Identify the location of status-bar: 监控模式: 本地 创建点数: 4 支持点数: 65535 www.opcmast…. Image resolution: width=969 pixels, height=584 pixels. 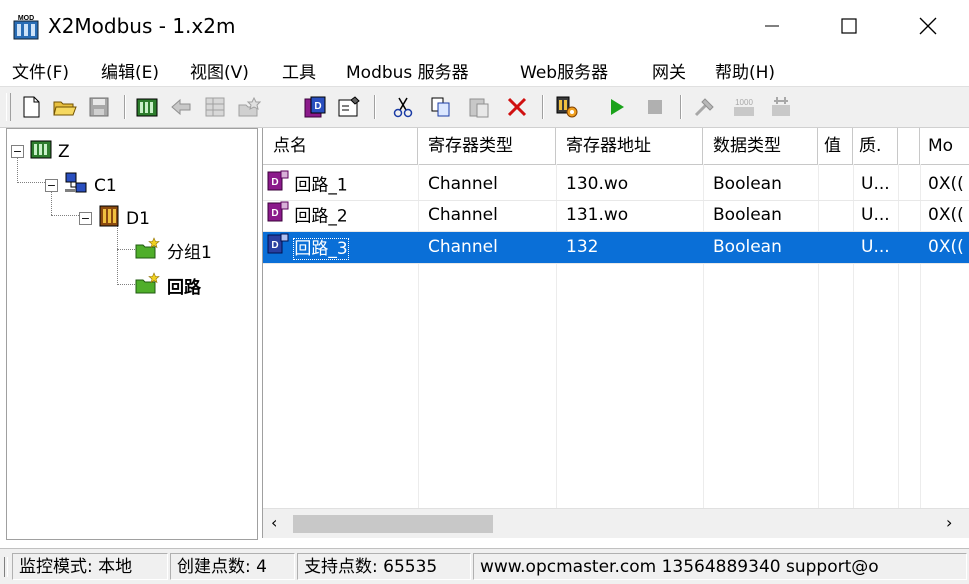
(484, 566).